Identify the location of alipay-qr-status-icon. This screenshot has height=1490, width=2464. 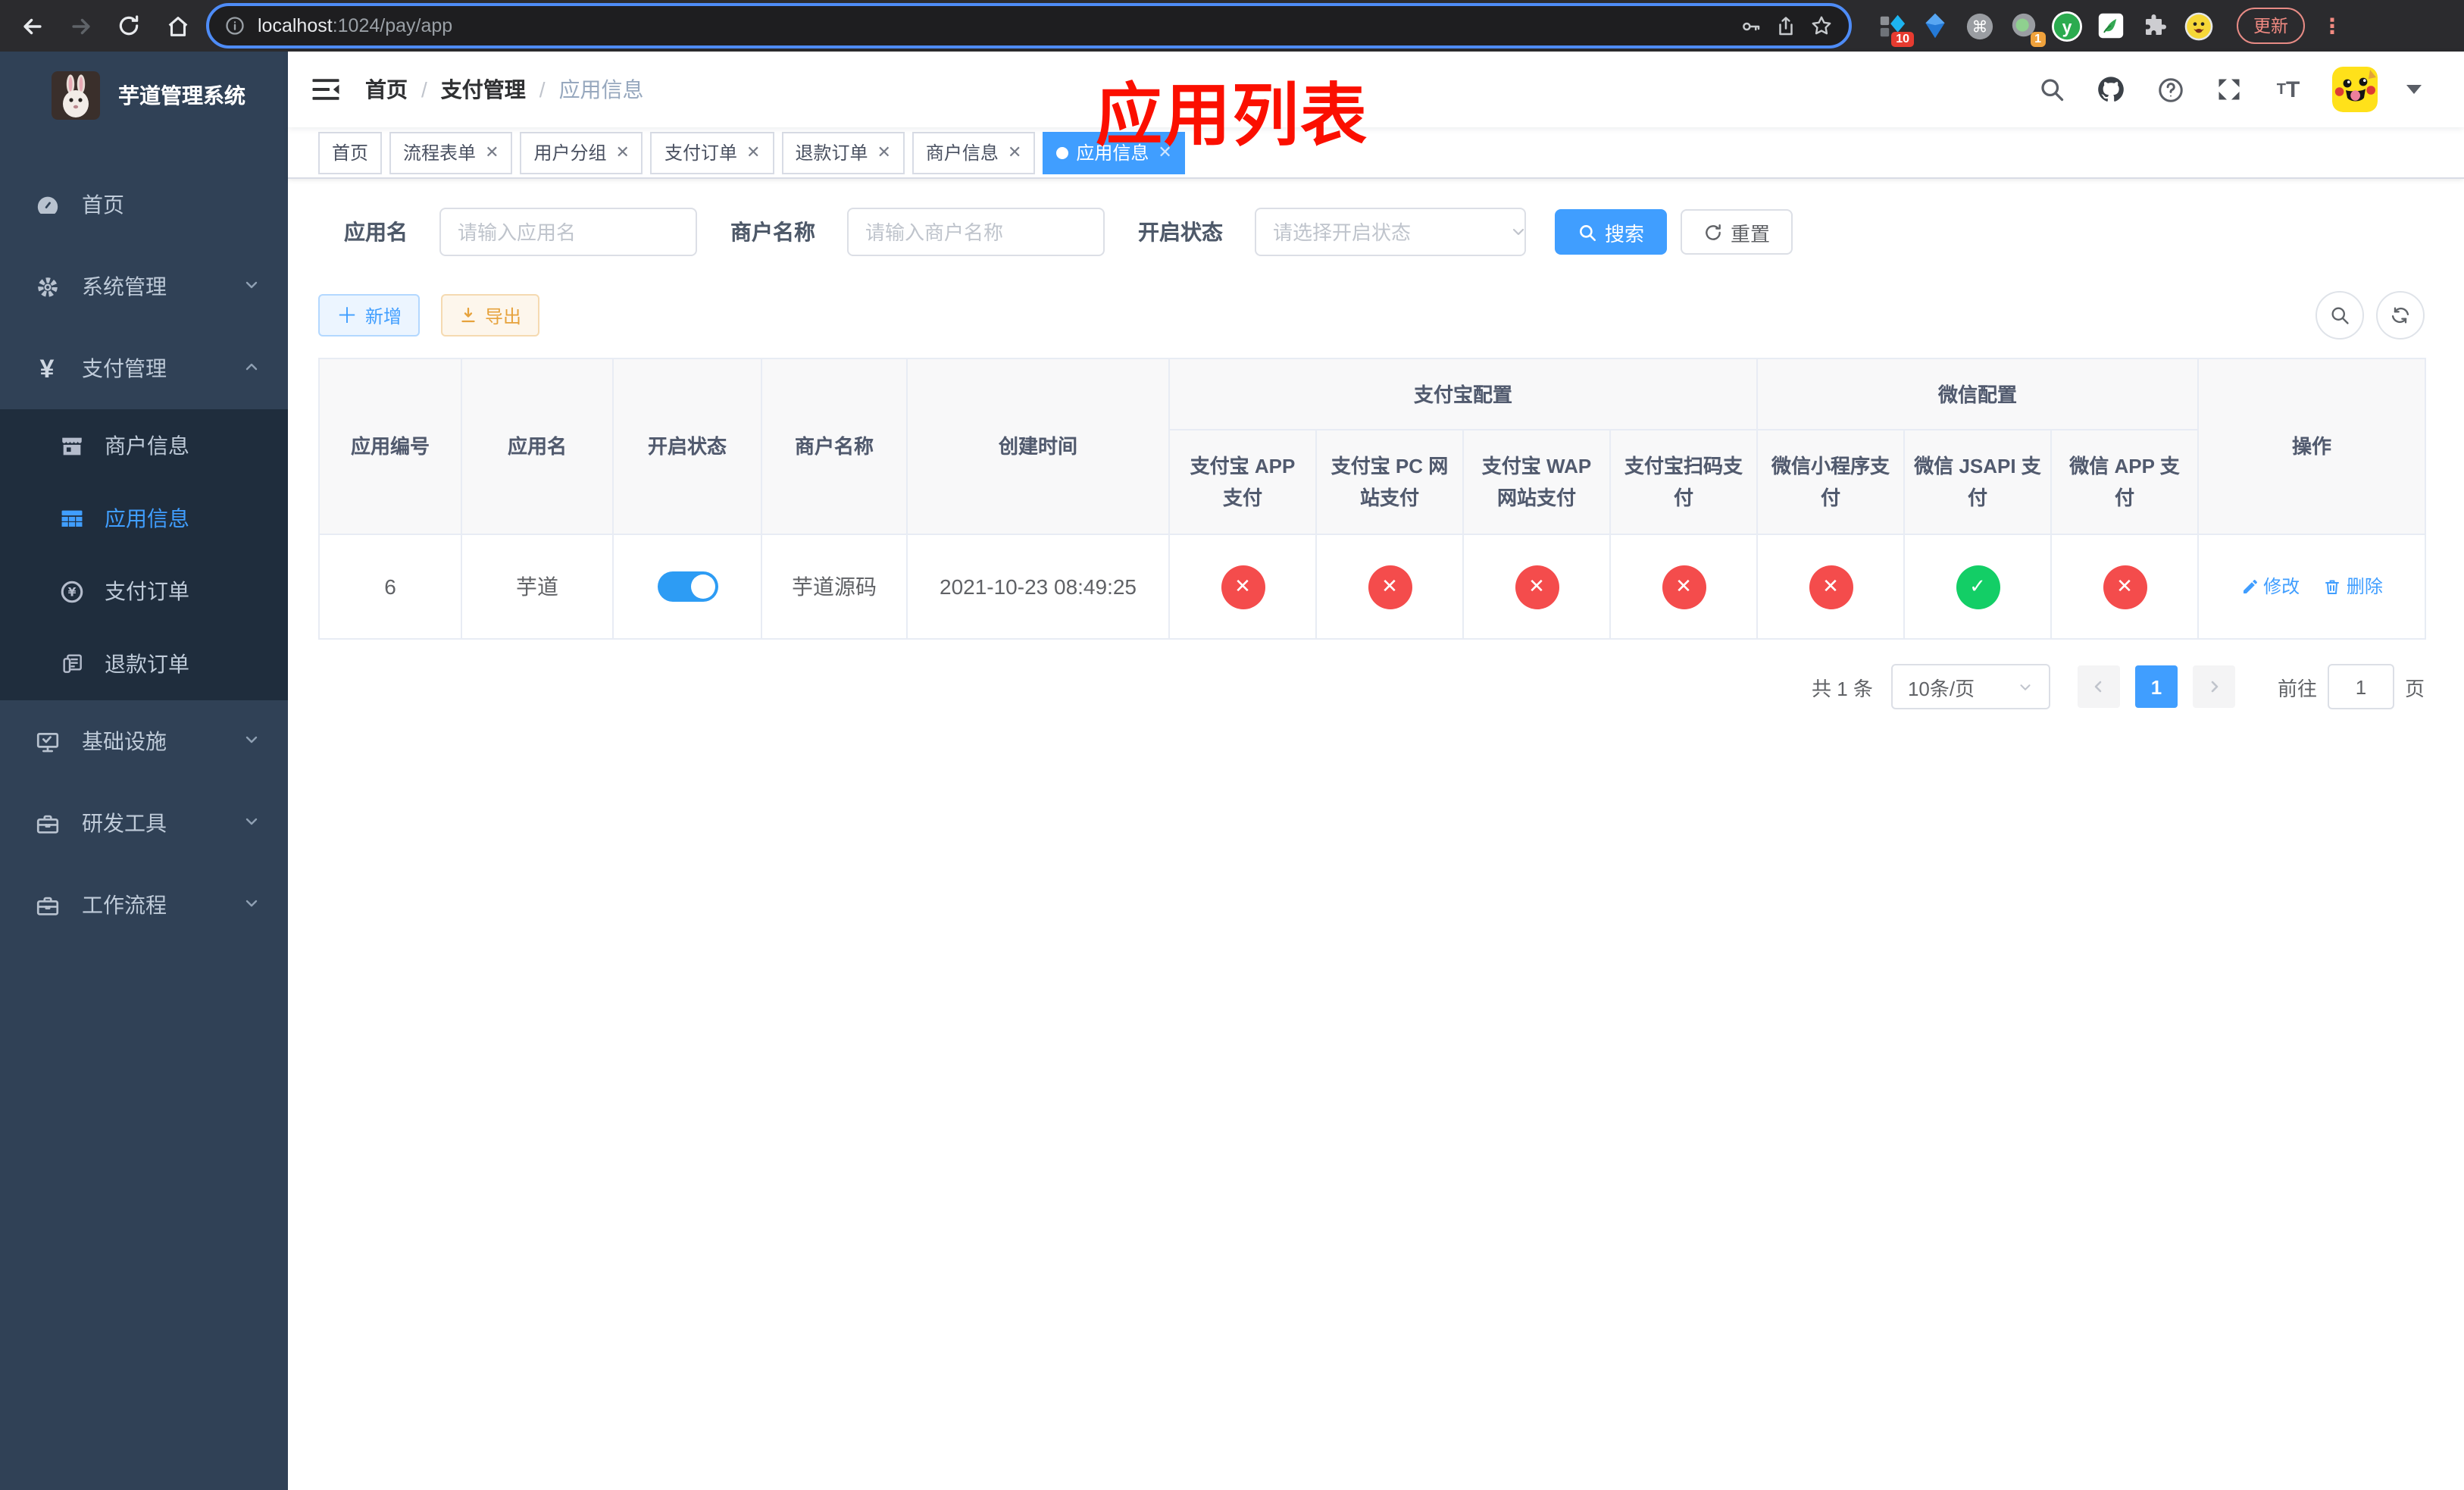
(1684, 587).